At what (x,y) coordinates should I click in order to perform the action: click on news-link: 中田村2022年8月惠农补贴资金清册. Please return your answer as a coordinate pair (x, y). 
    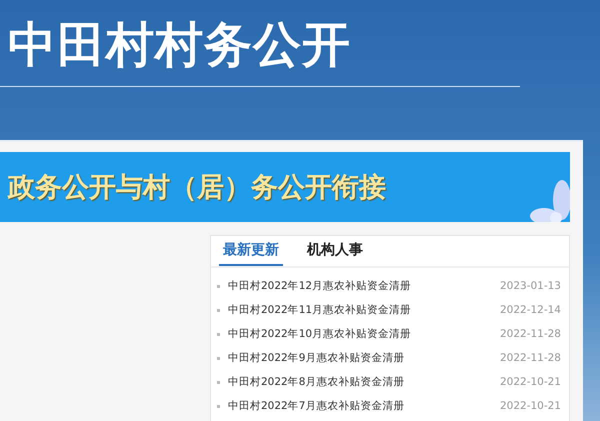
    Looking at the image, I should click on (364, 382).